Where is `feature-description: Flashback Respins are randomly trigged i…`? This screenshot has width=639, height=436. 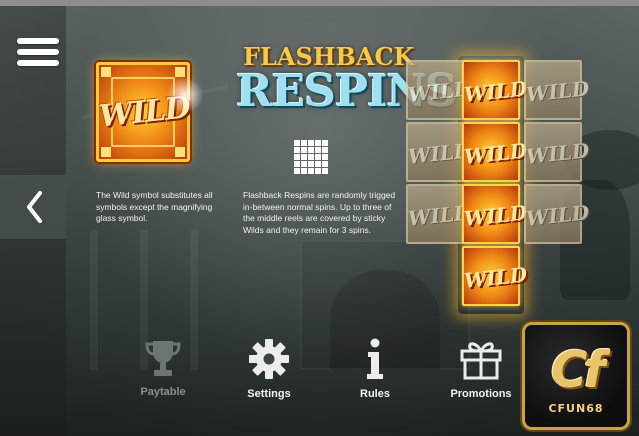
feature-description: Flashback Respins are randomly trigged i… is located at coordinates (319, 212).